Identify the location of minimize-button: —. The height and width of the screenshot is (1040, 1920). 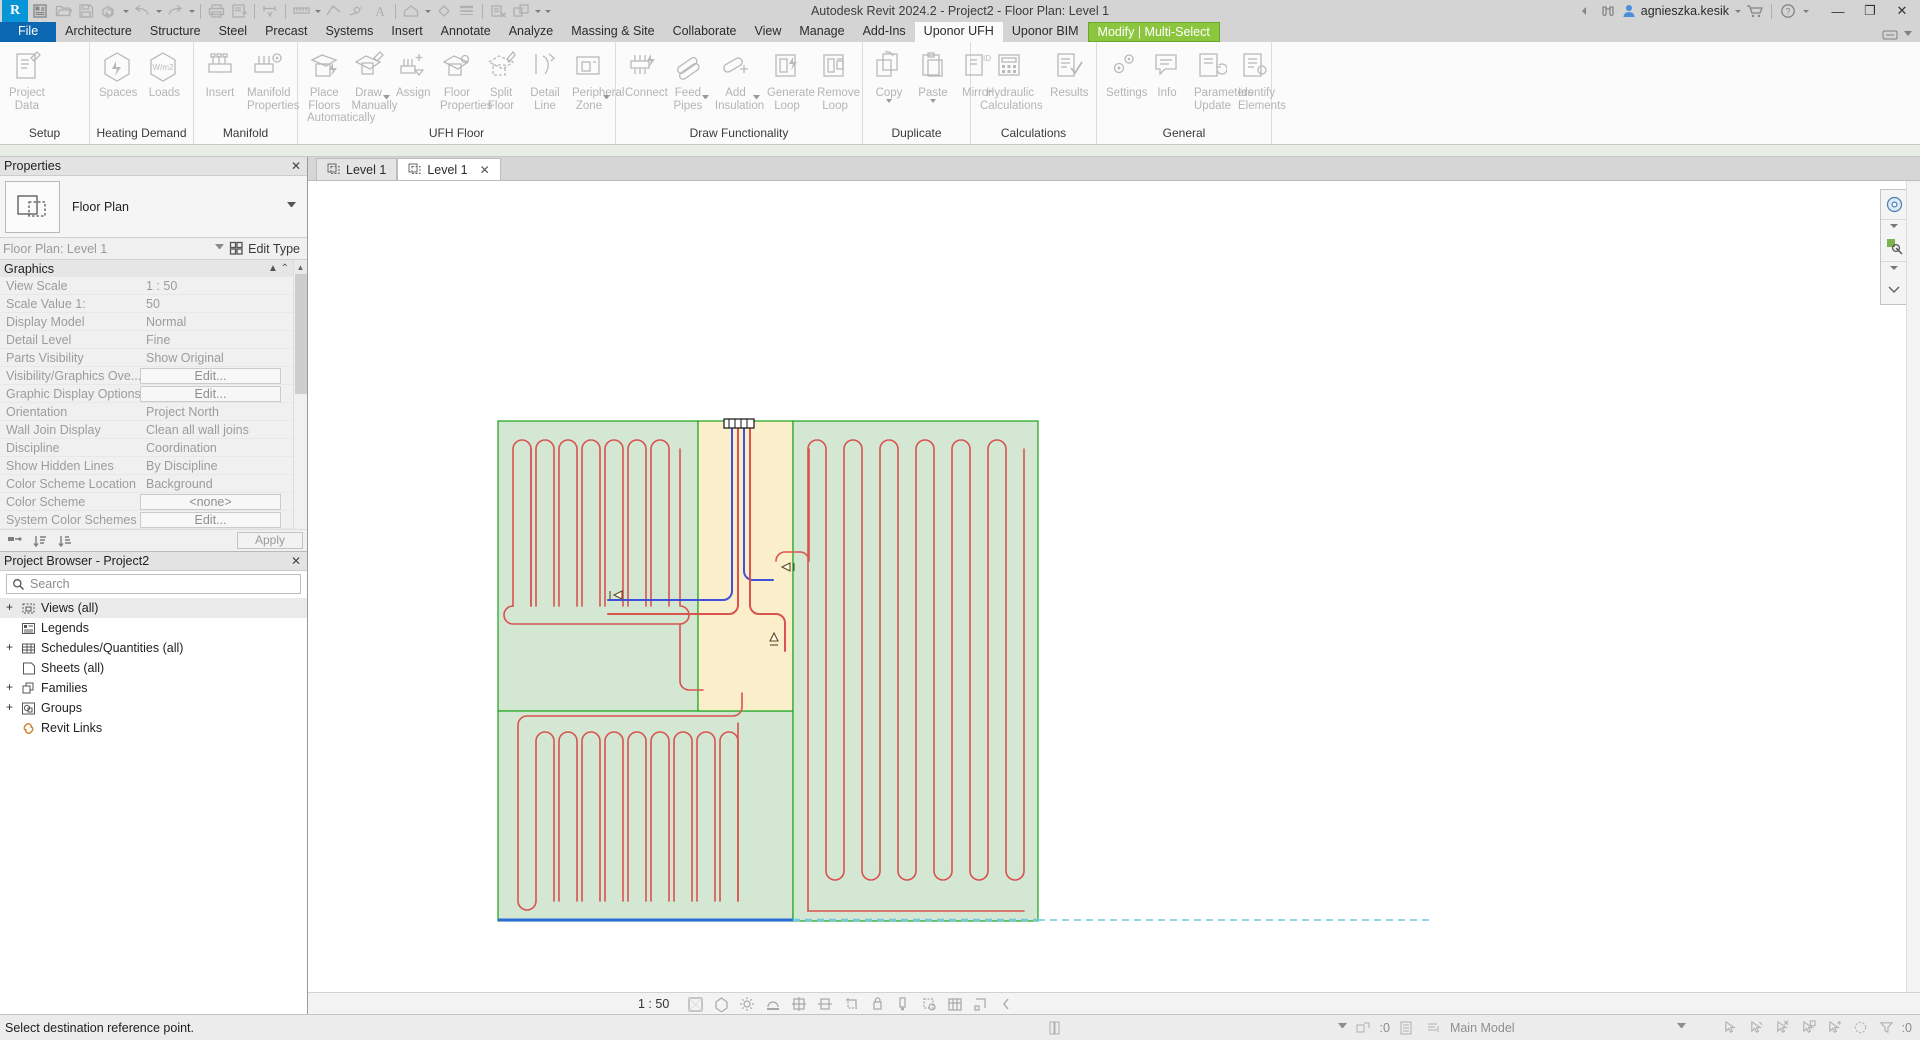
(1838, 11).